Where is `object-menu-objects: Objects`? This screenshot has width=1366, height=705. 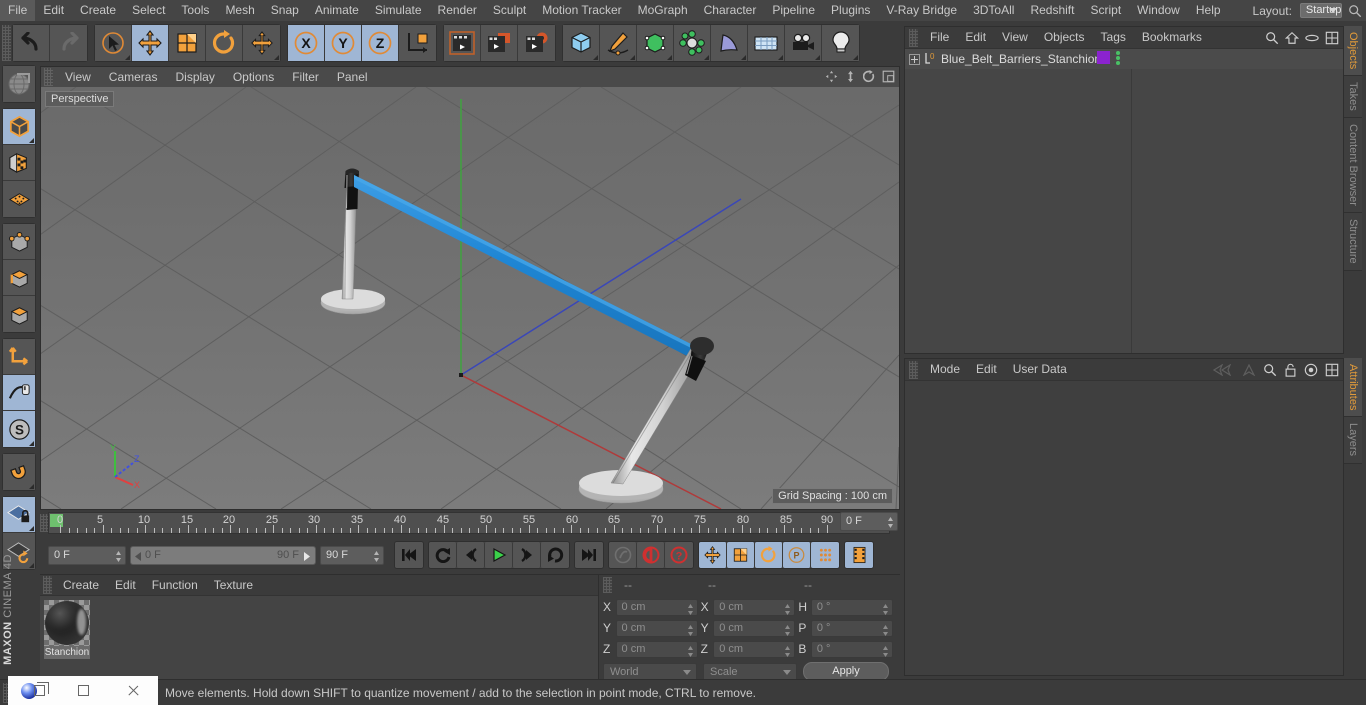
object-menu-objects: Objects is located at coordinates (1064, 37).